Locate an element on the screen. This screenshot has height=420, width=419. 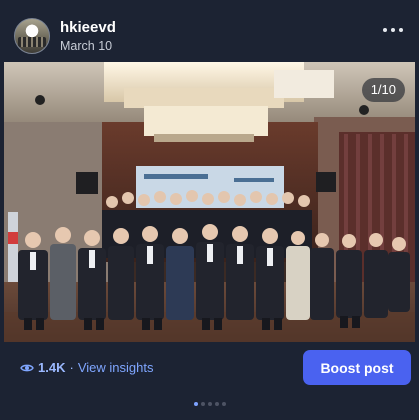
more-options-icon is located at coordinates (394, 30).